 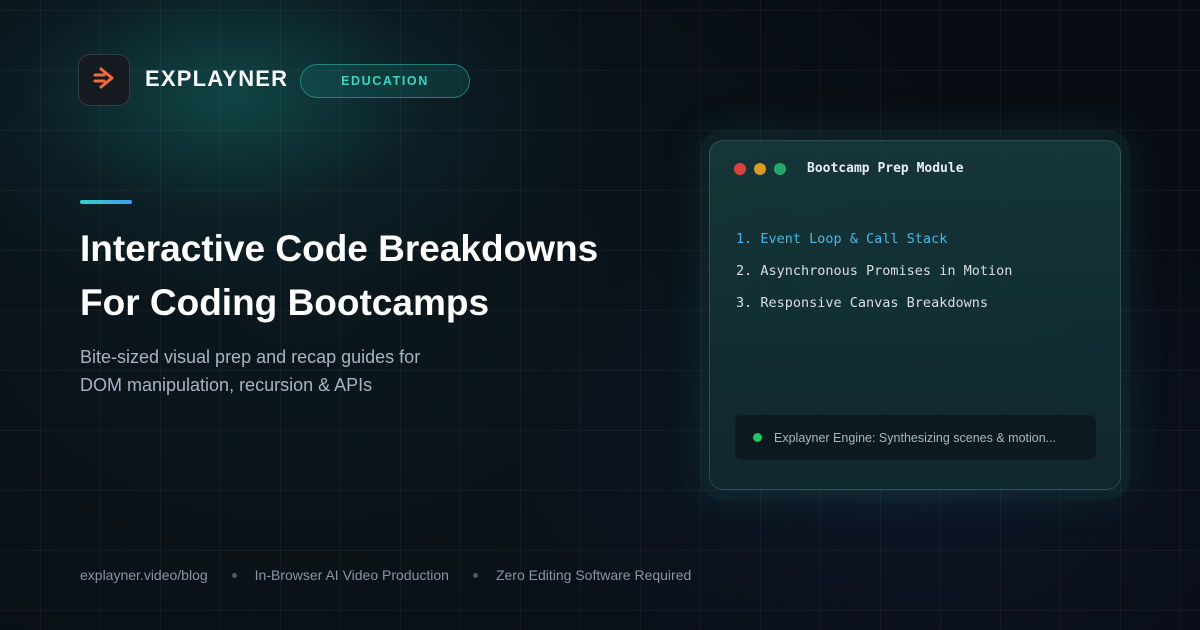 I want to click on footer-url: explayner.video/blog, so click(x=144, y=575).